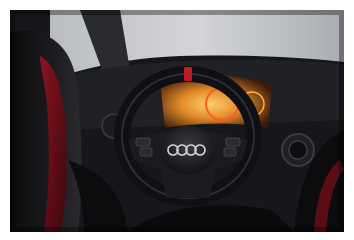 The image size is (354, 240). Describe the element at coordinates (188, 74) in the screenshot. I see `steering-red-marker` at that location.